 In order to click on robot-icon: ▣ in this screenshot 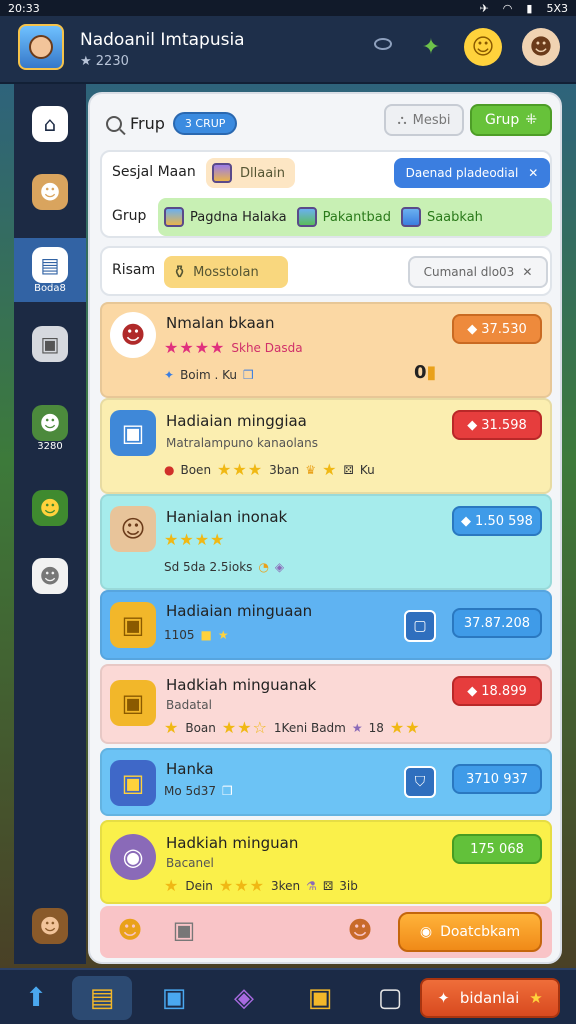, I will do `click(184, 930)`.